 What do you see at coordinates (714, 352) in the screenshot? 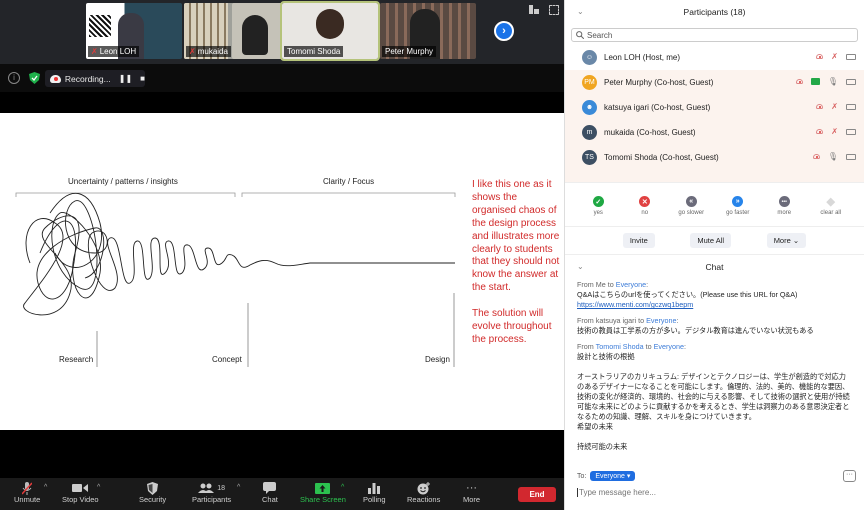
I see `chat-message: From Tomomi Shoda to Everyone: 設計と技術の根拠` at bounding box center [714, 352].